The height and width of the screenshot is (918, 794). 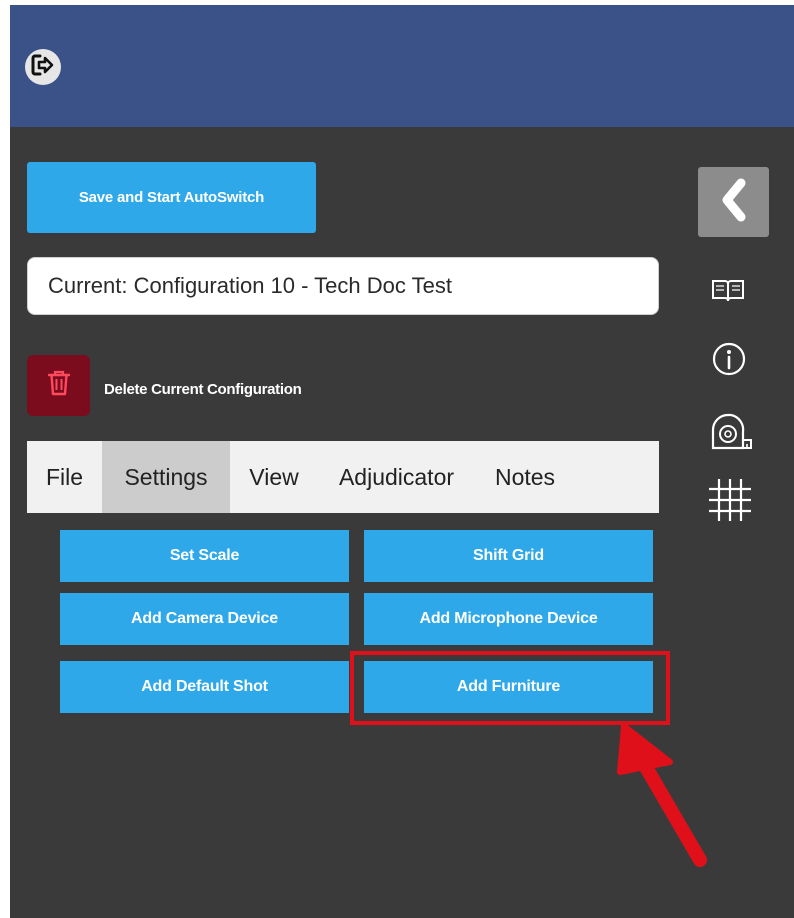 I want to click on tab-adjudicator: Adjudicator, so click(x=396, y=477).